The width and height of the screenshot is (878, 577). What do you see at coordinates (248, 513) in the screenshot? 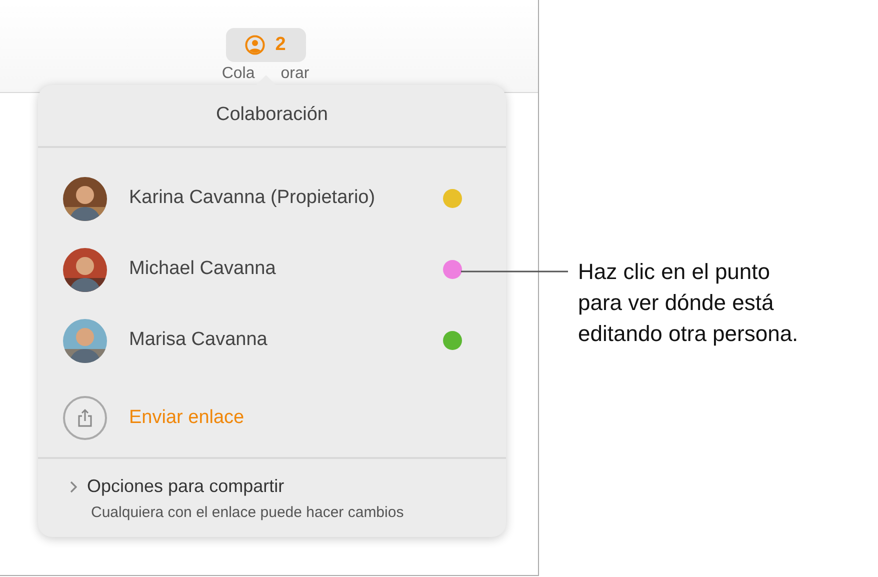
I see `options-subtitle: Cualquiera con el enlace puede hacer cambios` at bounding box center [248, 513].